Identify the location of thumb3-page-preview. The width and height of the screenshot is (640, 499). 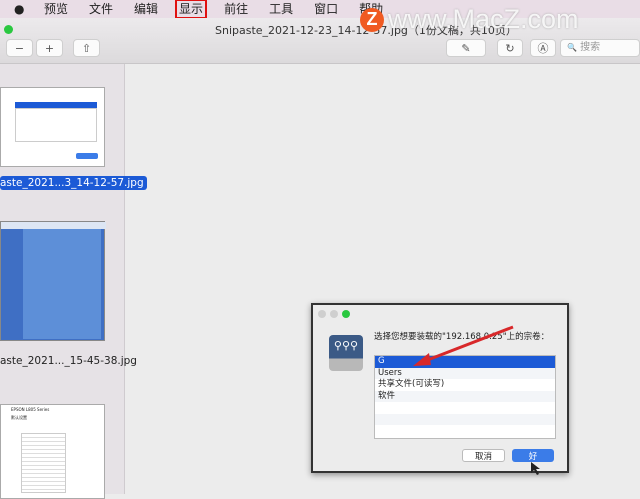
(43, 463).